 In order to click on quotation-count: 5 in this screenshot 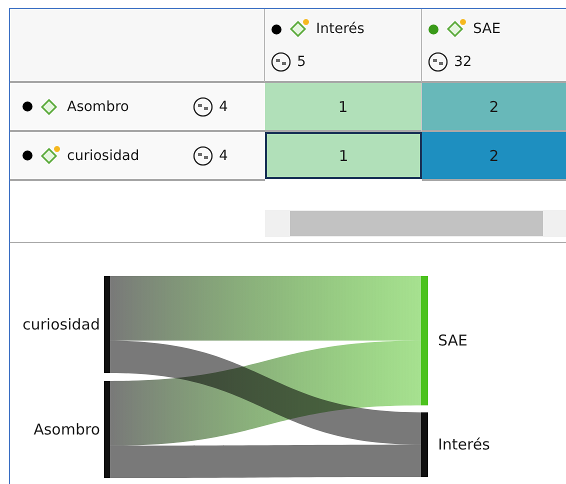, I will do `click(301, 62)`.